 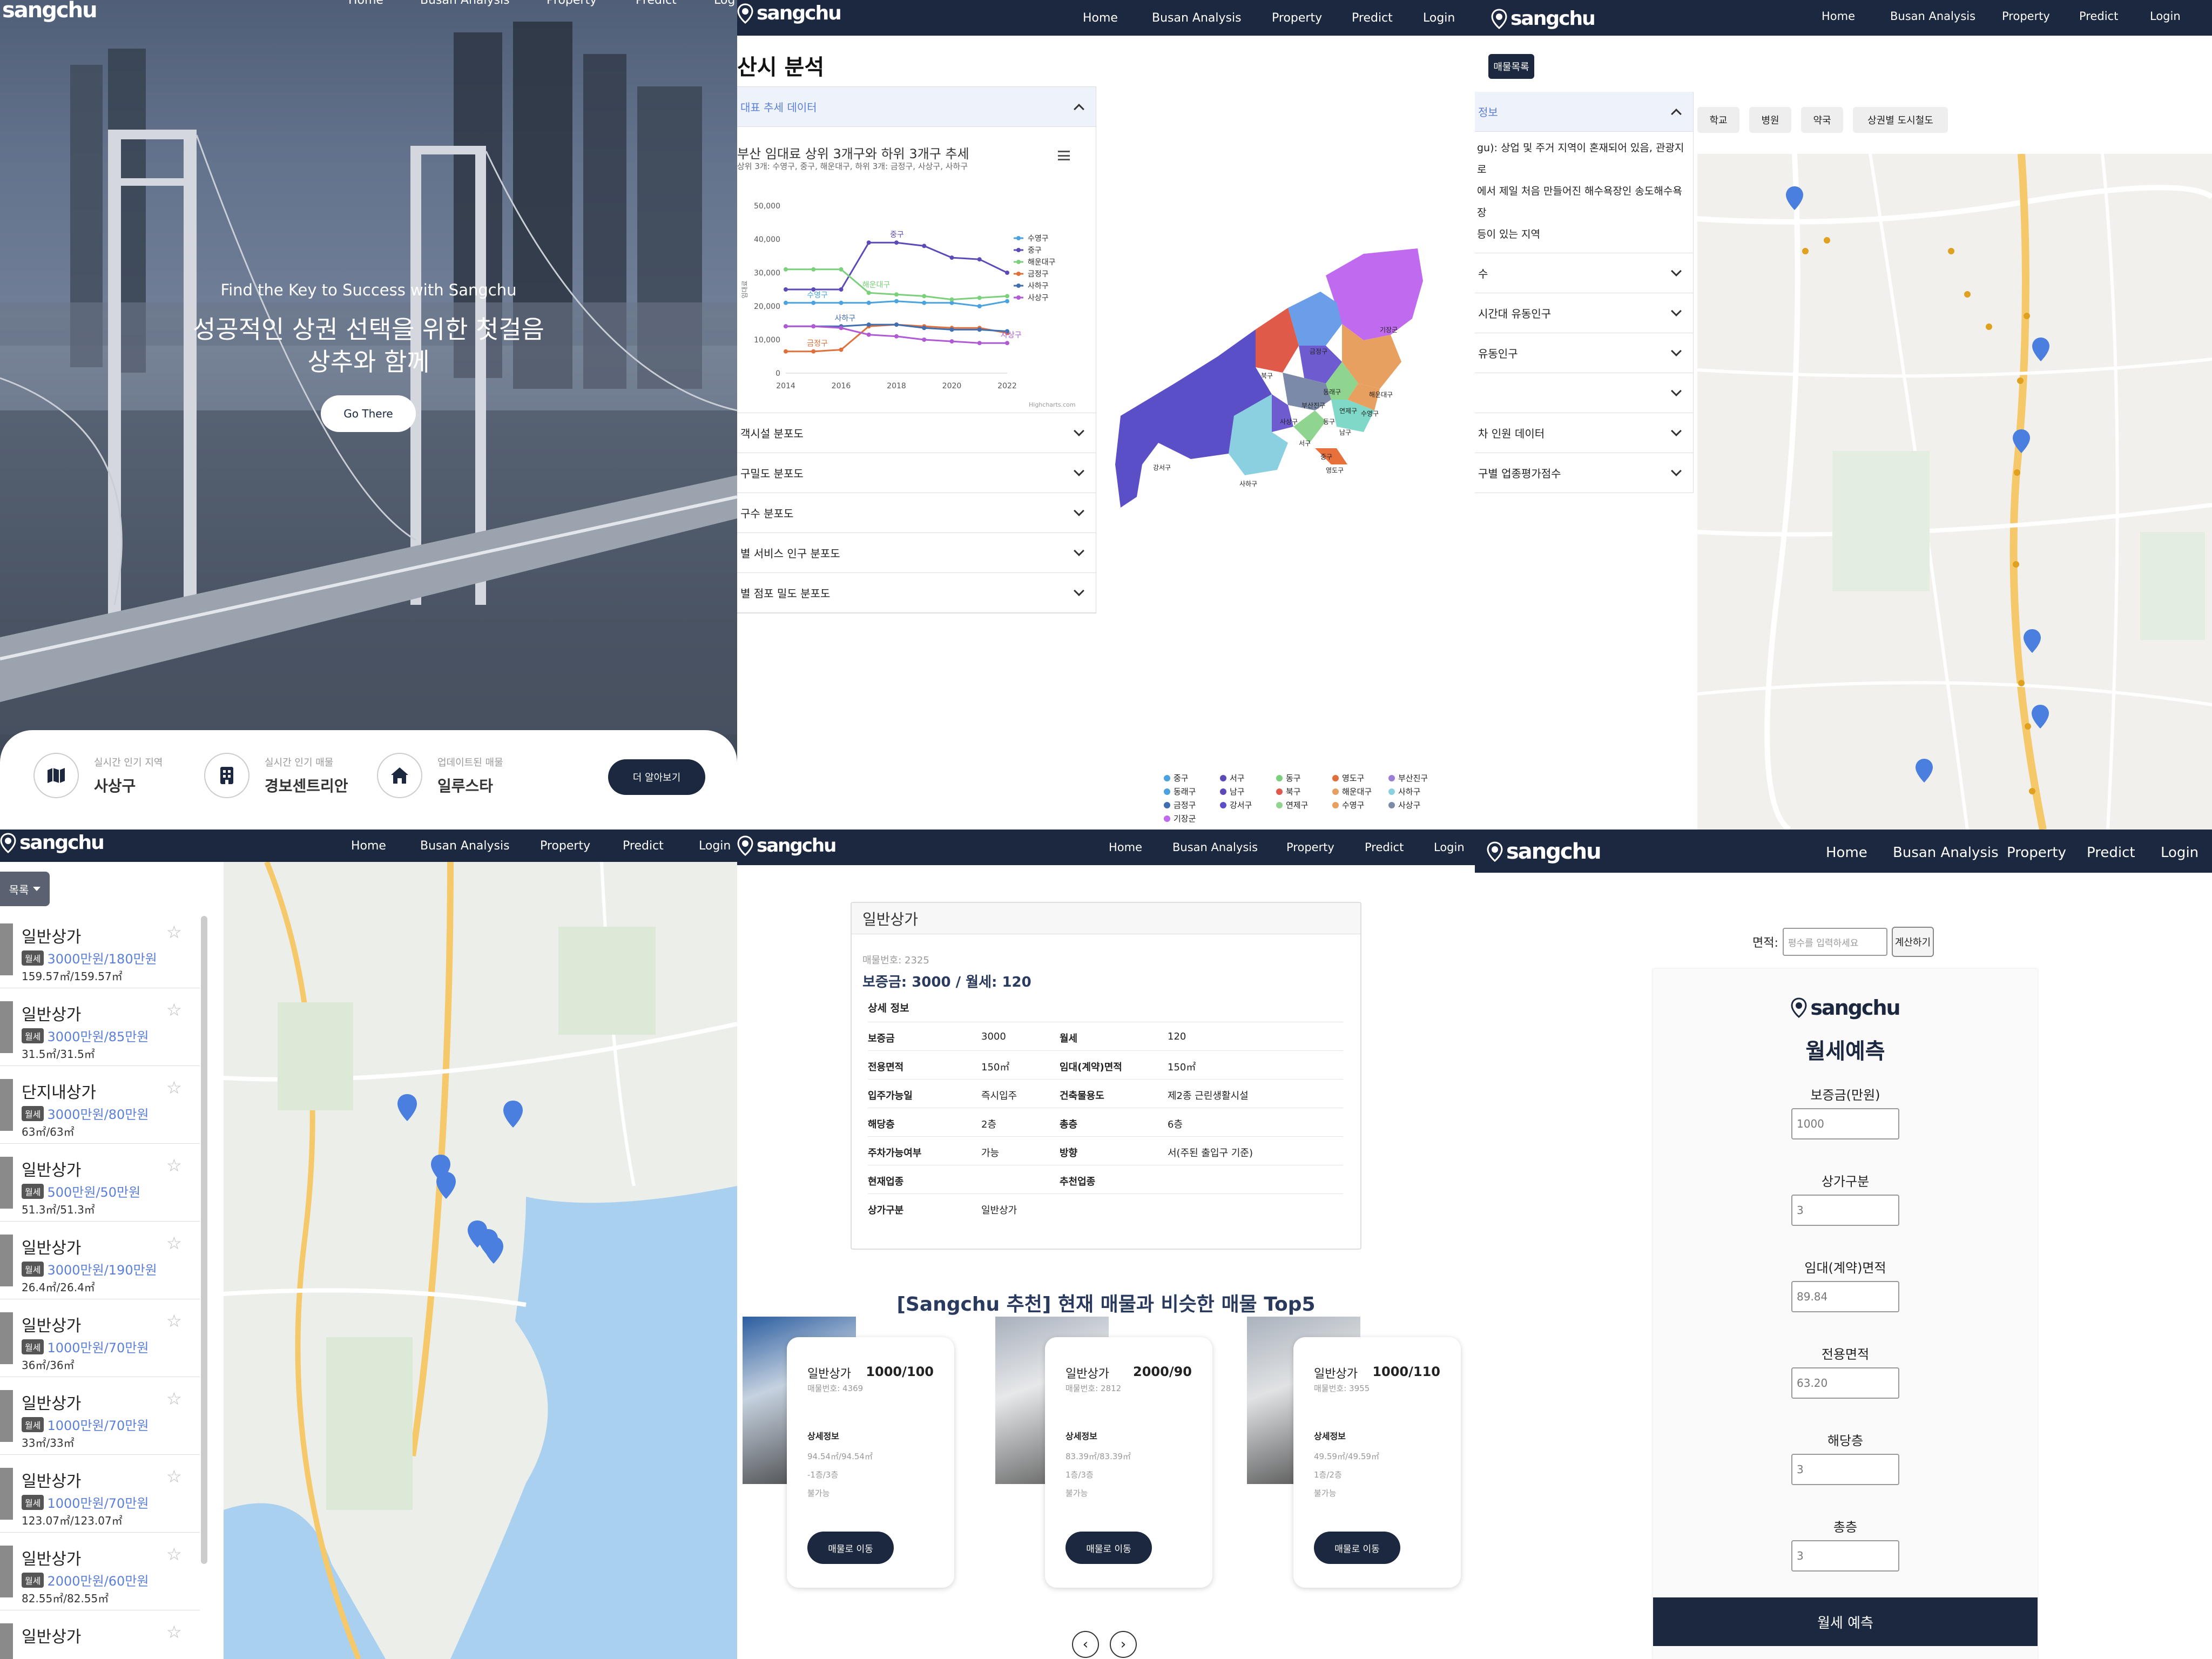 I want to click on accordion-section: 수, so click(x=1584, y=273).